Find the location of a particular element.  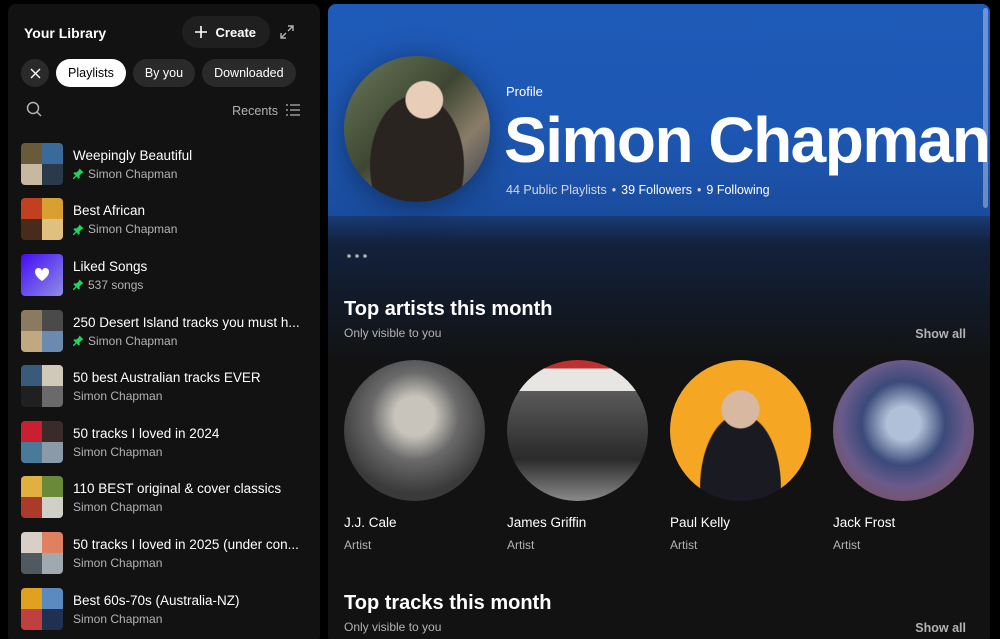

library-item-title: Best 60s-70s (Australia-NZ) is located at coordinates (156, 600).